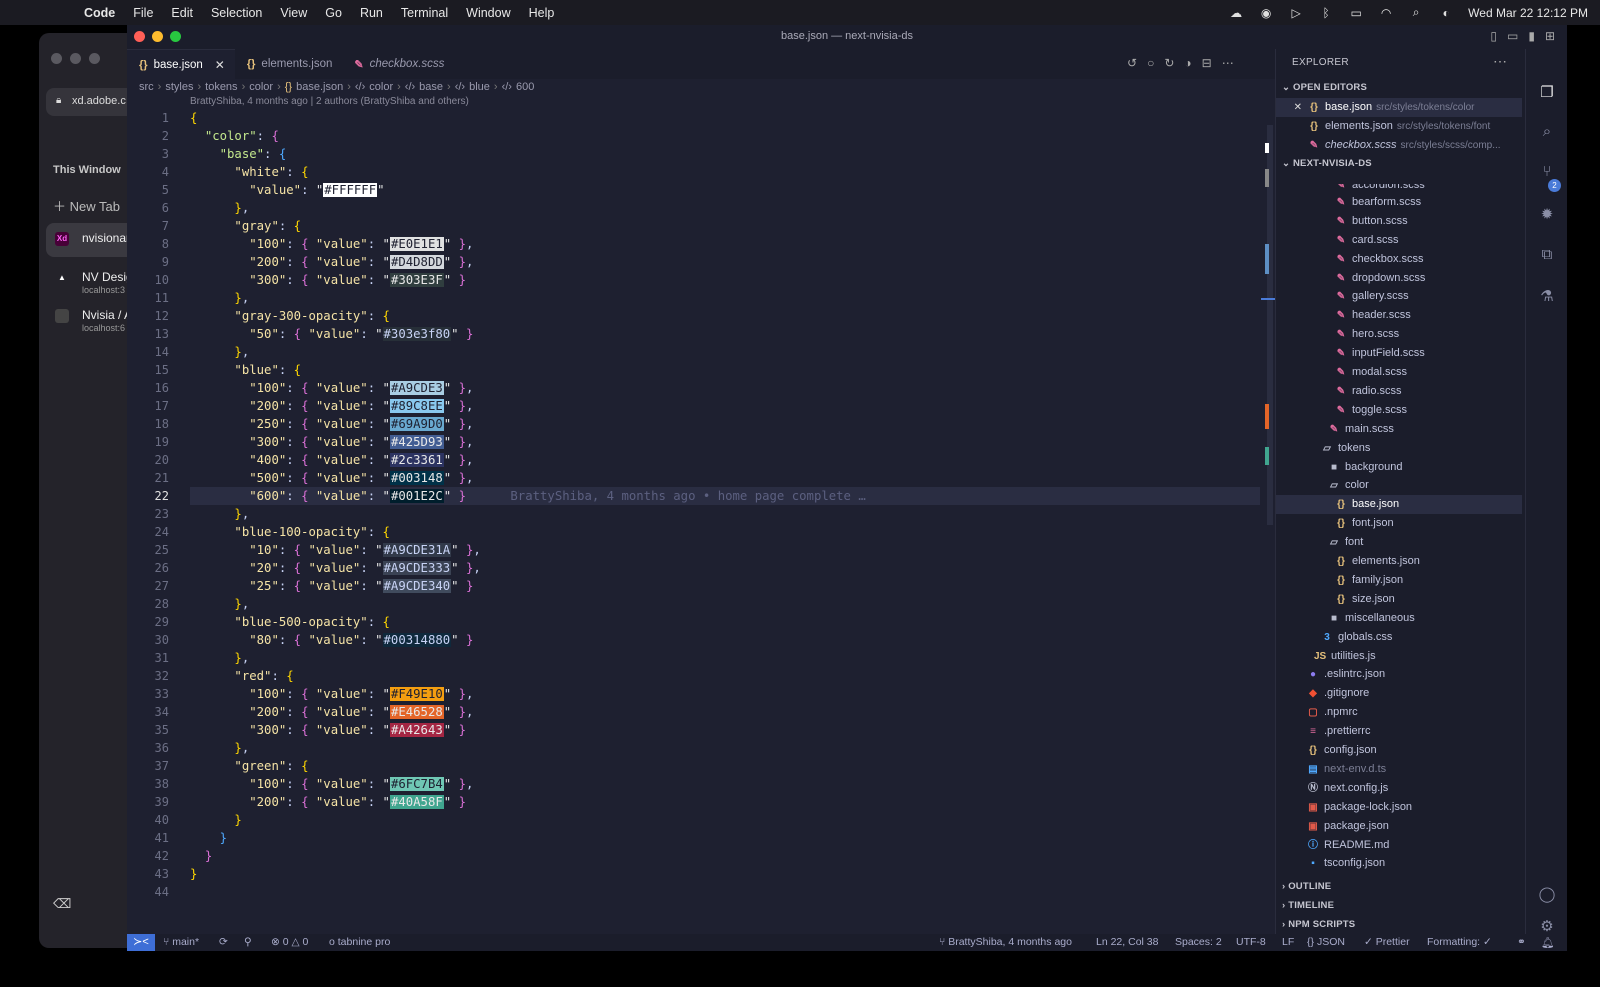 This screenshot has width=1600, height=987. Describe the element at coordinates (1399, 296) in the screenshot. I see `tree-item: ✎ gallery.scss` at that location.